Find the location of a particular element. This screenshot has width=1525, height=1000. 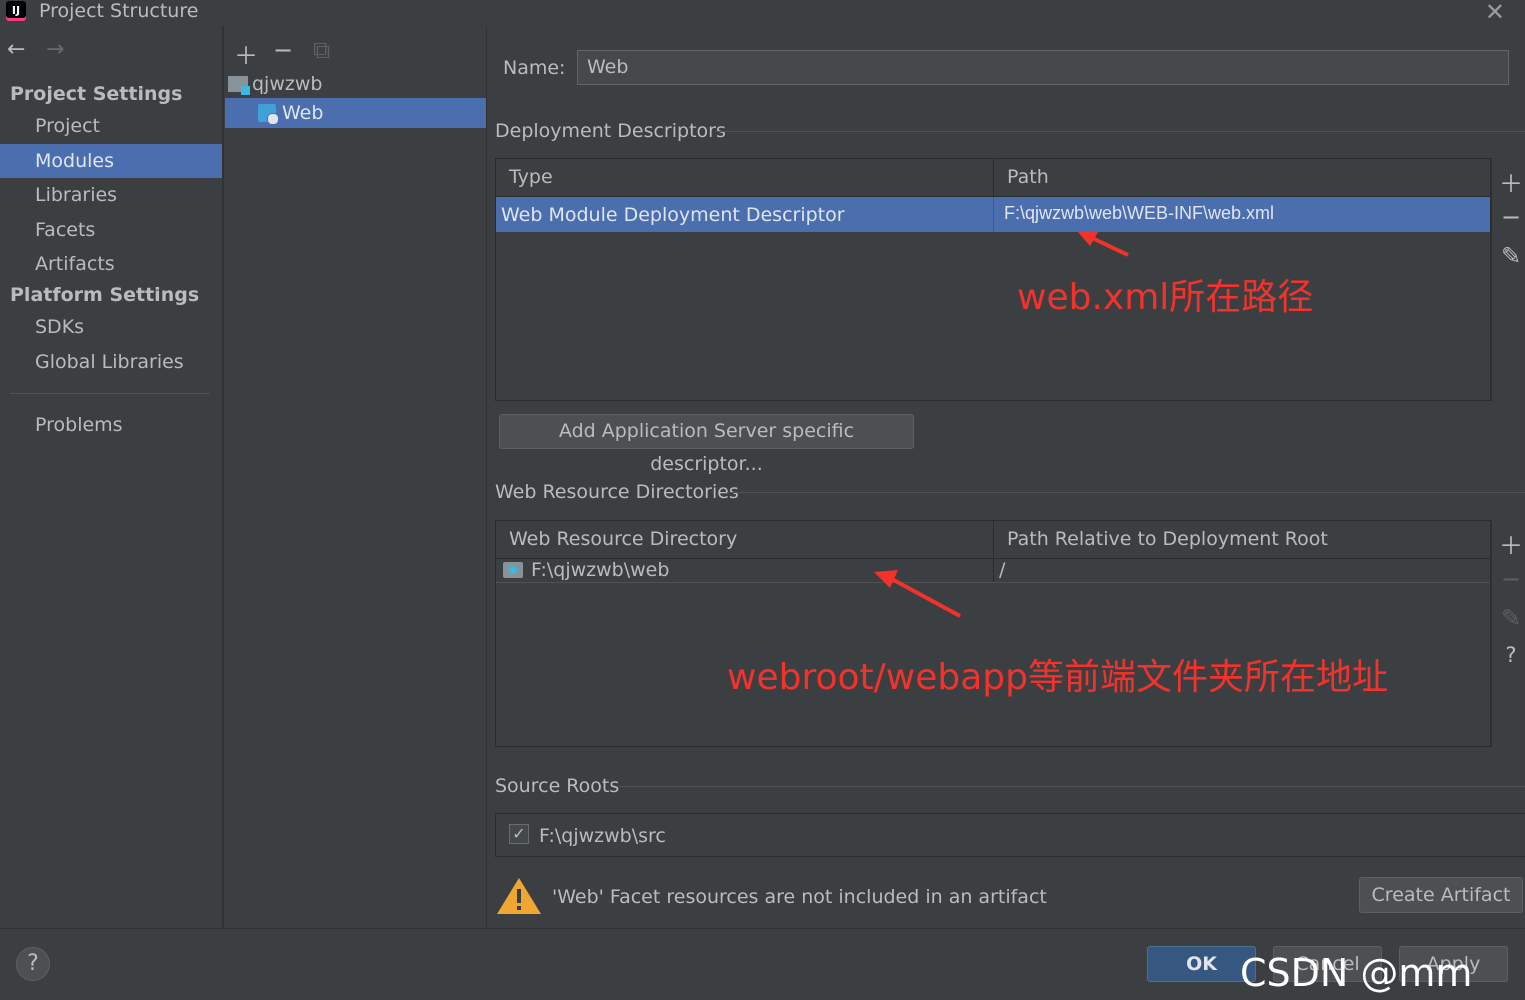

title-bar is located at coordinates (762, 13).